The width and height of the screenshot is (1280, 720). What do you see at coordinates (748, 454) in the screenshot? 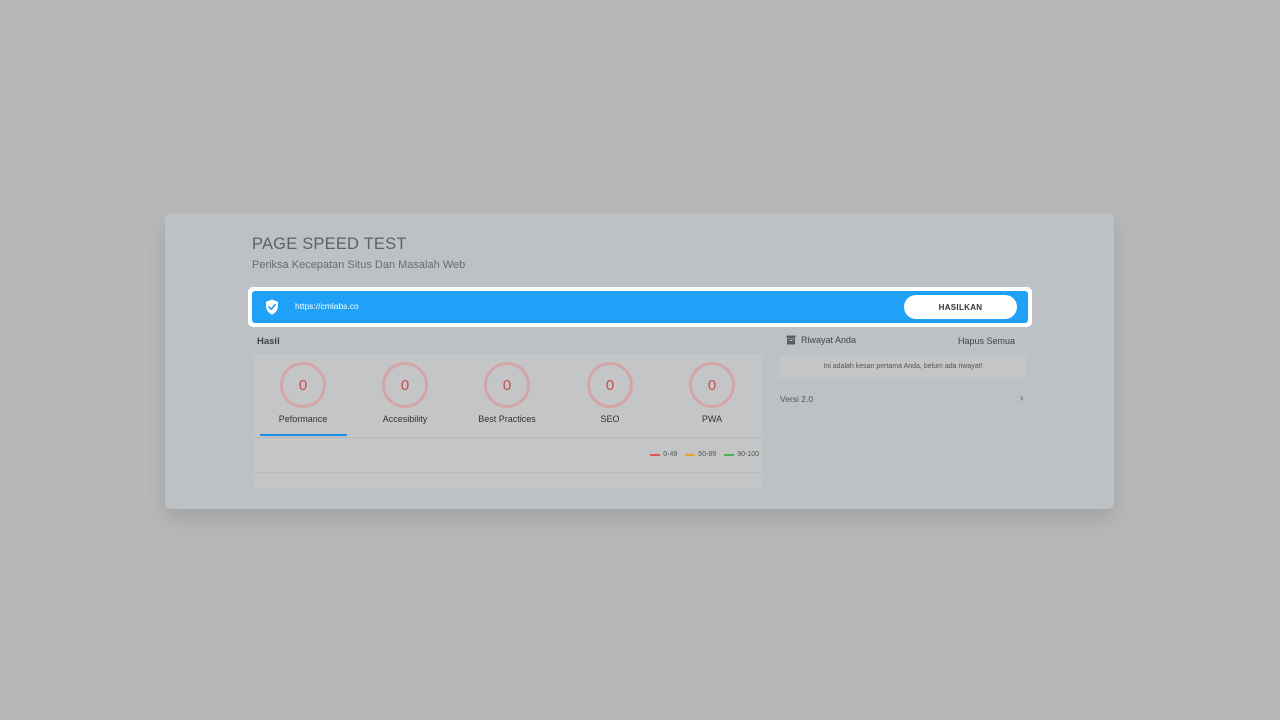
I see `legend-label-high: 90-100` at bounding box center [748, 454].